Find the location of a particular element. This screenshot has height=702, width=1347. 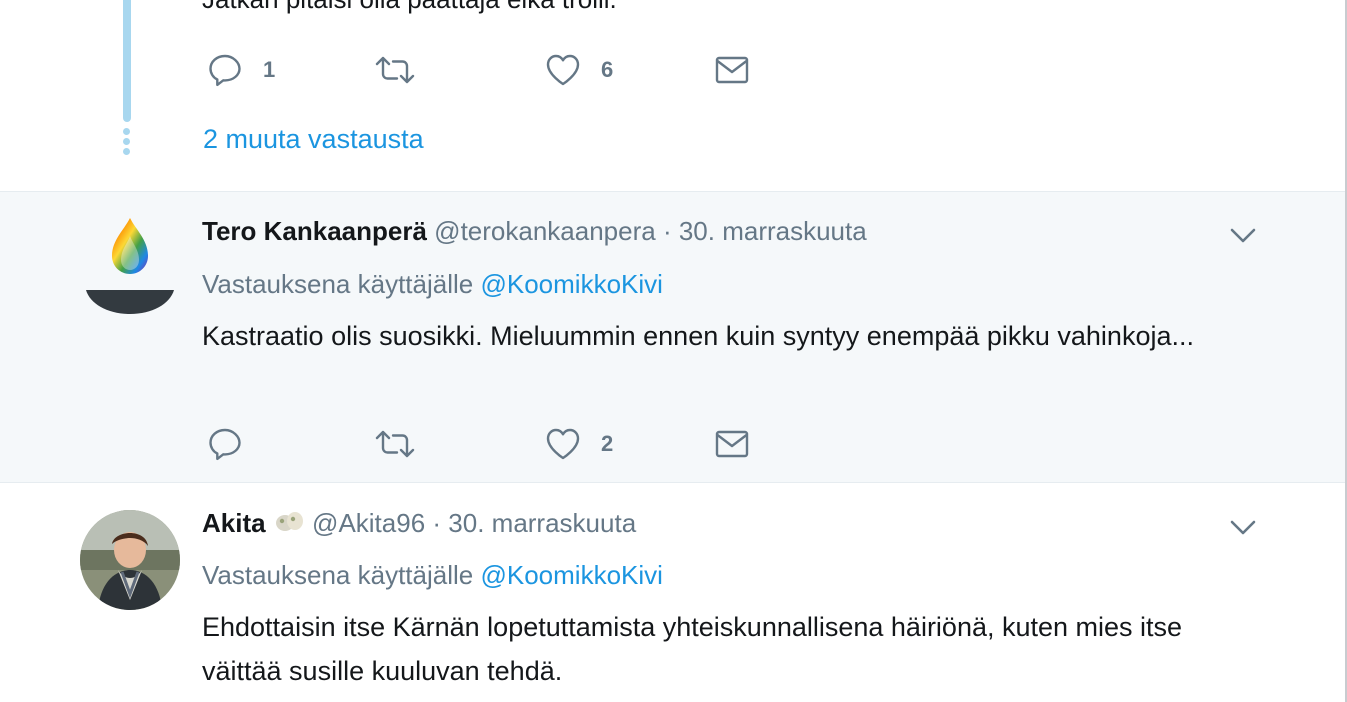

reply-button is located at coordinates (234, 444).